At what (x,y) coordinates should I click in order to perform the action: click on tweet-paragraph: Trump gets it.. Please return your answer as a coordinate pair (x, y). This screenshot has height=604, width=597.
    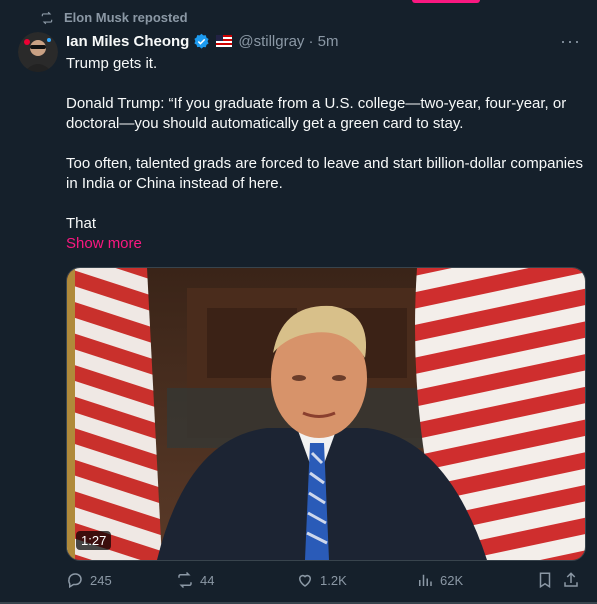
    Looking at the image, I should click on (112, 63).